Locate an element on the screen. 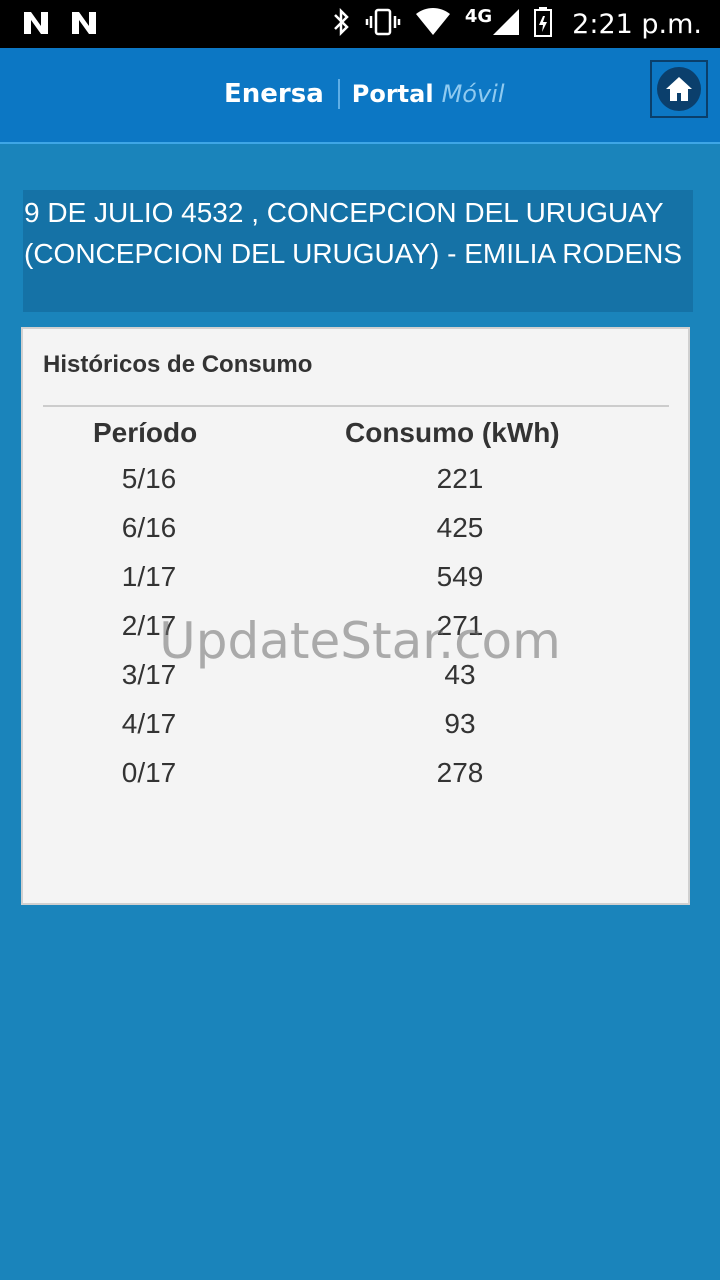  table-row: 4/17 93 is located at coordinates (355, 732).